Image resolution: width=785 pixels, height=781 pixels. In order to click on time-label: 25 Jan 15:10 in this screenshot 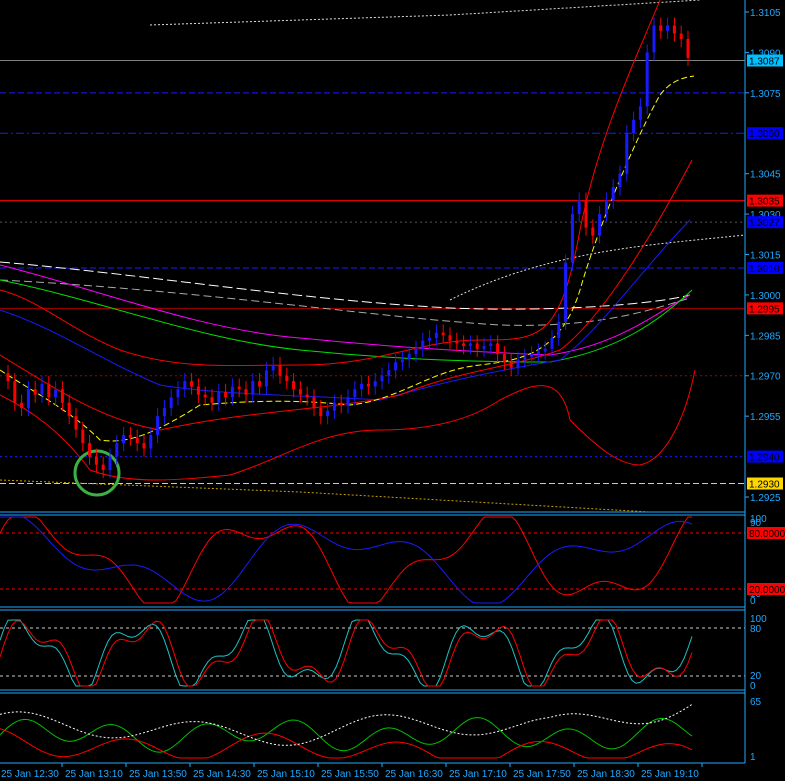, I will do `click(286, 774)`.